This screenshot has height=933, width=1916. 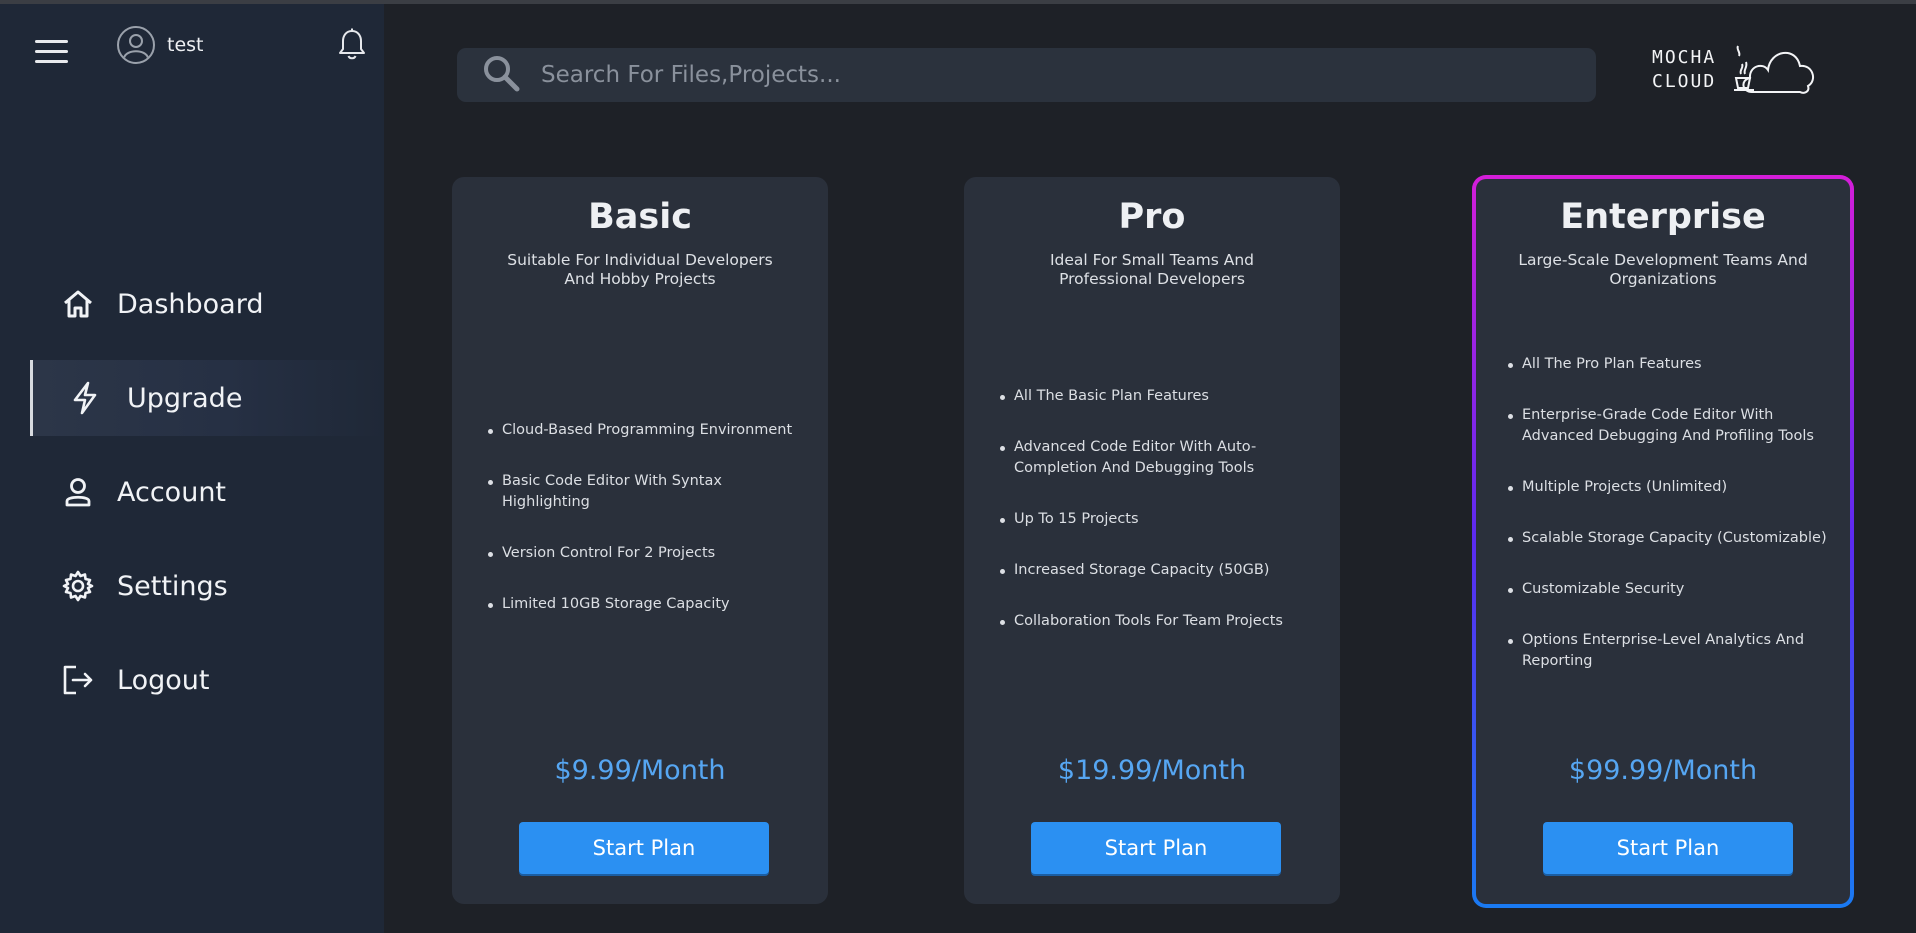 What do you see at coordinates (1684, 81) in the screenshot?
I see `logo-text-line2: CLOUD` at bounding box center [1684, 81].